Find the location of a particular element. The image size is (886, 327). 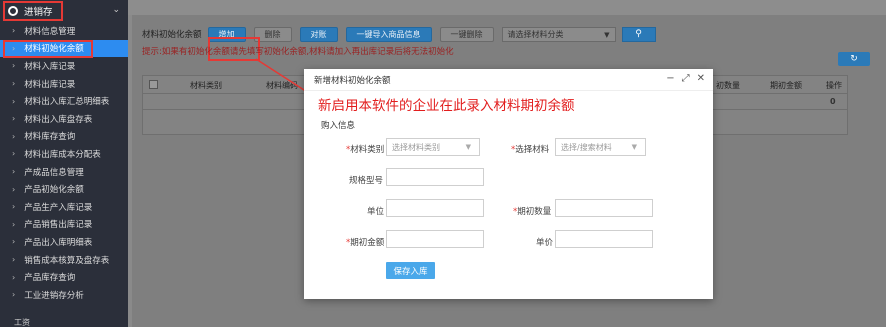

sidebar-item-label: 材料库存查询 is located at coordinates (50, 137).